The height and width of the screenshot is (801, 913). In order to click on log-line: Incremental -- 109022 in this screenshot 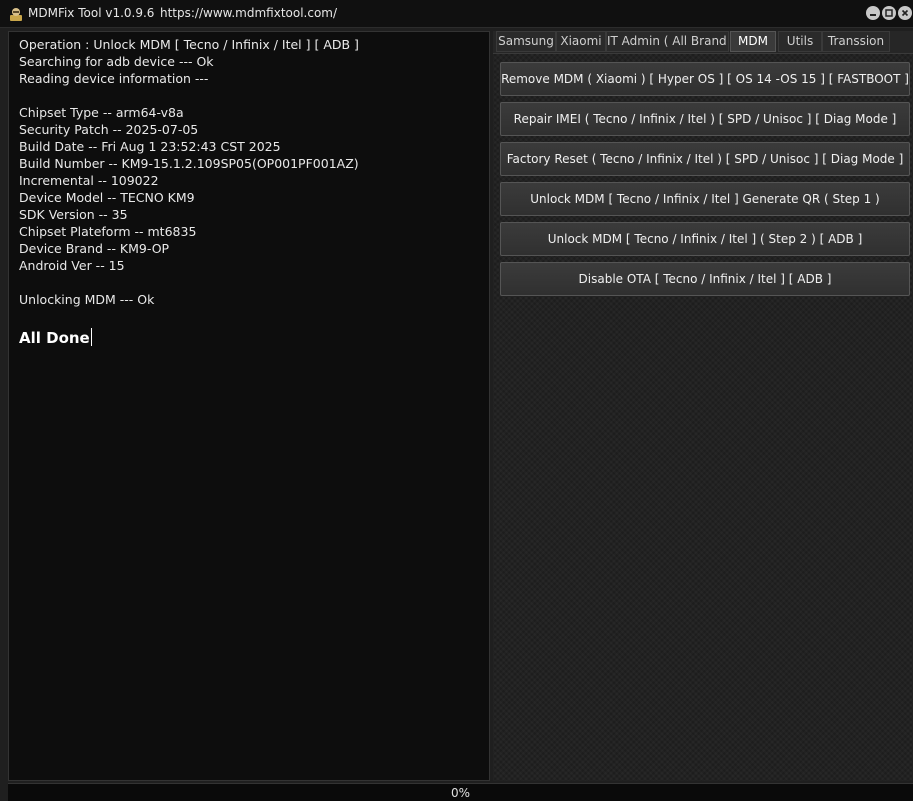, I will do `click(89, 180)`.